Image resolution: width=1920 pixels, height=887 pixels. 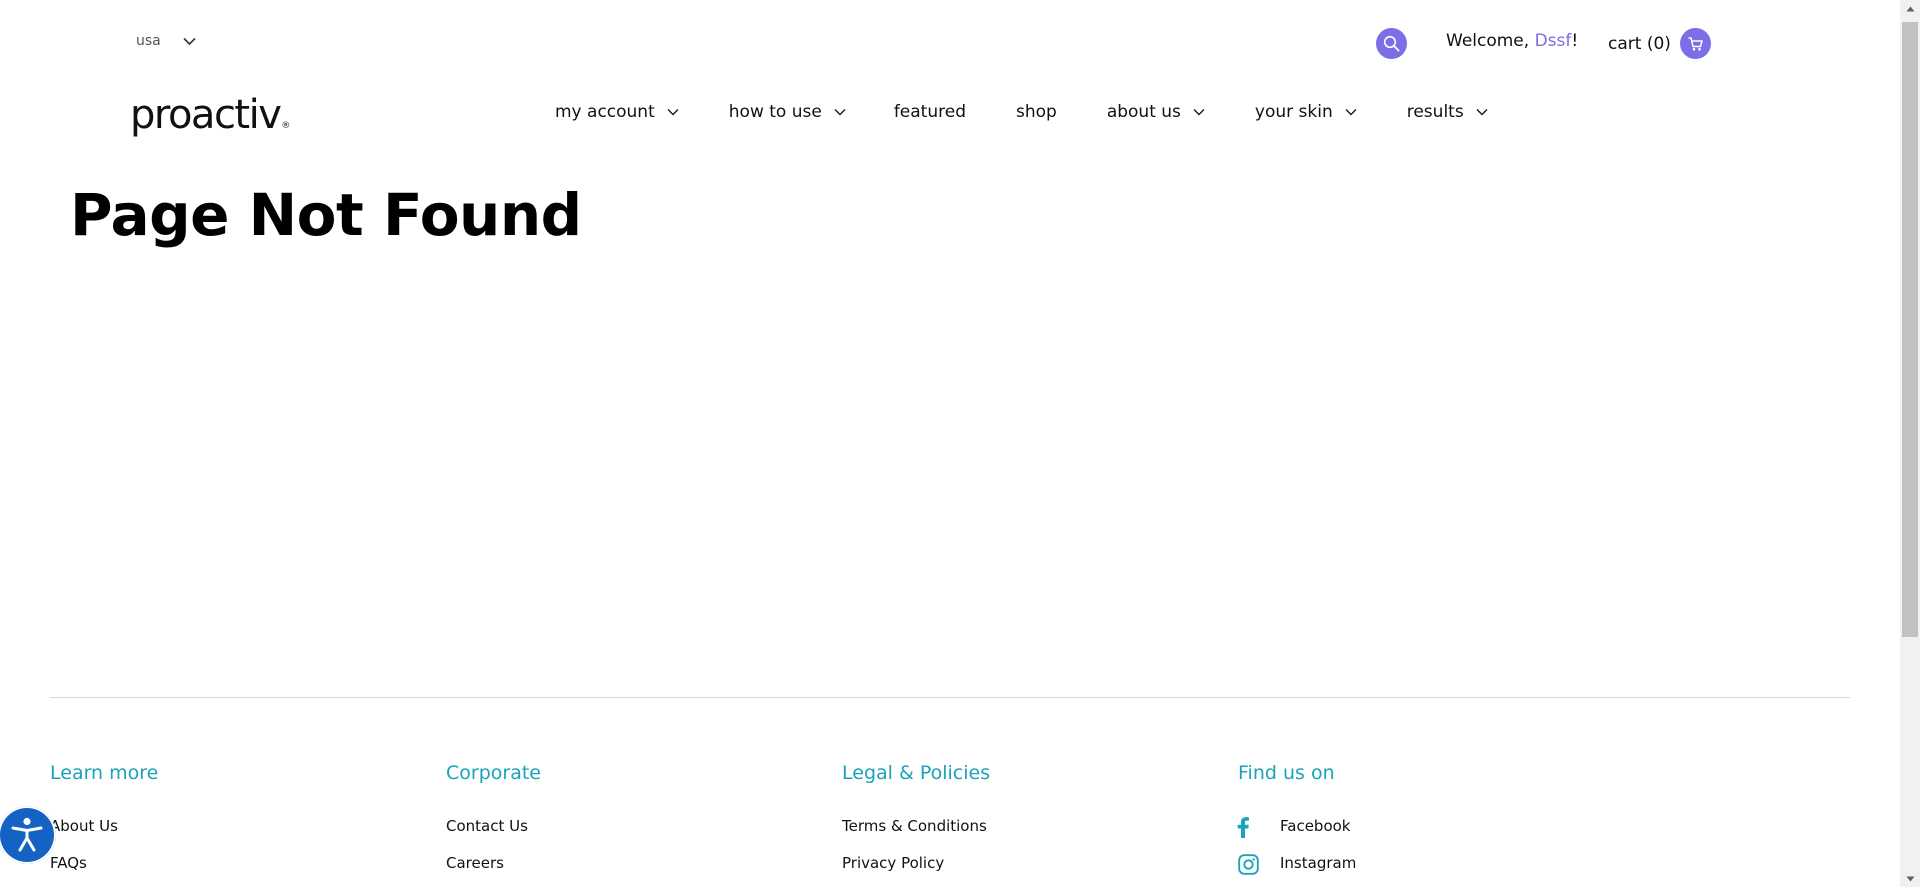 I want to click on logo-mark: ®, so click(x=286, y=126).